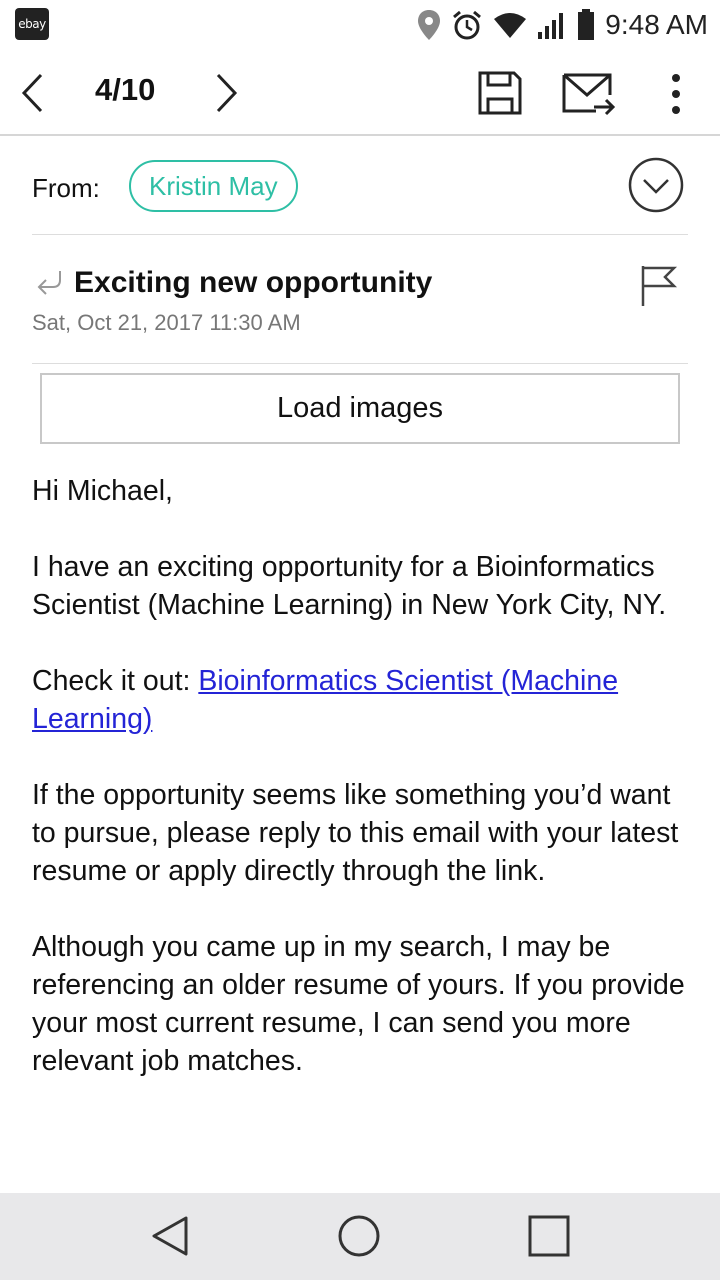 The height and width of the screenshot is (1280, 720). Describe the element at coordinates (360, 408) in the screenshot. I see `load-images-button: Load images` at that location.